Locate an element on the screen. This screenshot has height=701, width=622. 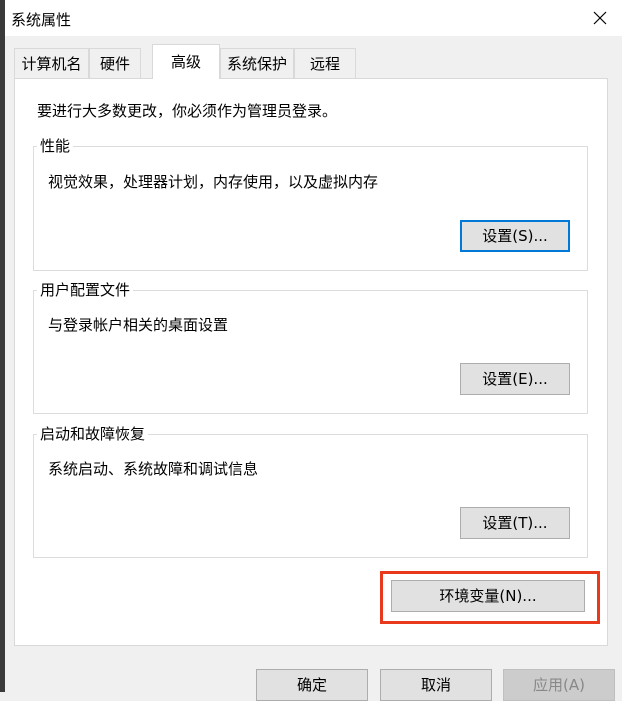
cancel-button: 取消 is located at coordinates (436, 685).